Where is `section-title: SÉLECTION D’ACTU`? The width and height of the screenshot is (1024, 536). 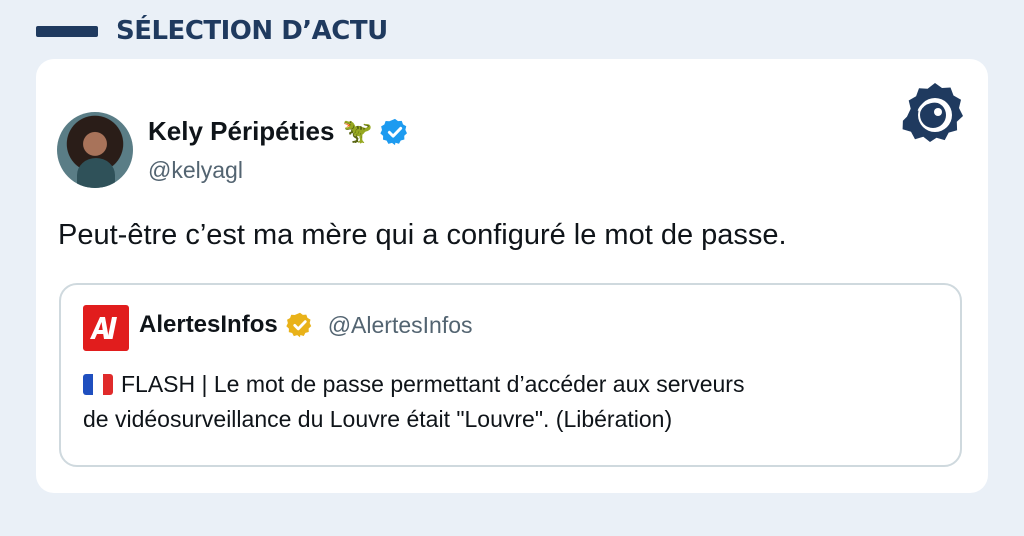
section-title: SÉLECTION D’ACTU is located at coordinates (252, 31).